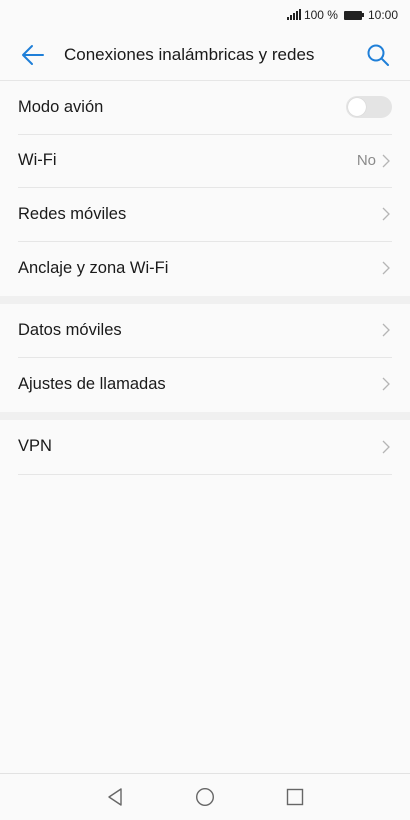  I want to click on search-icon, so click(378, 55).